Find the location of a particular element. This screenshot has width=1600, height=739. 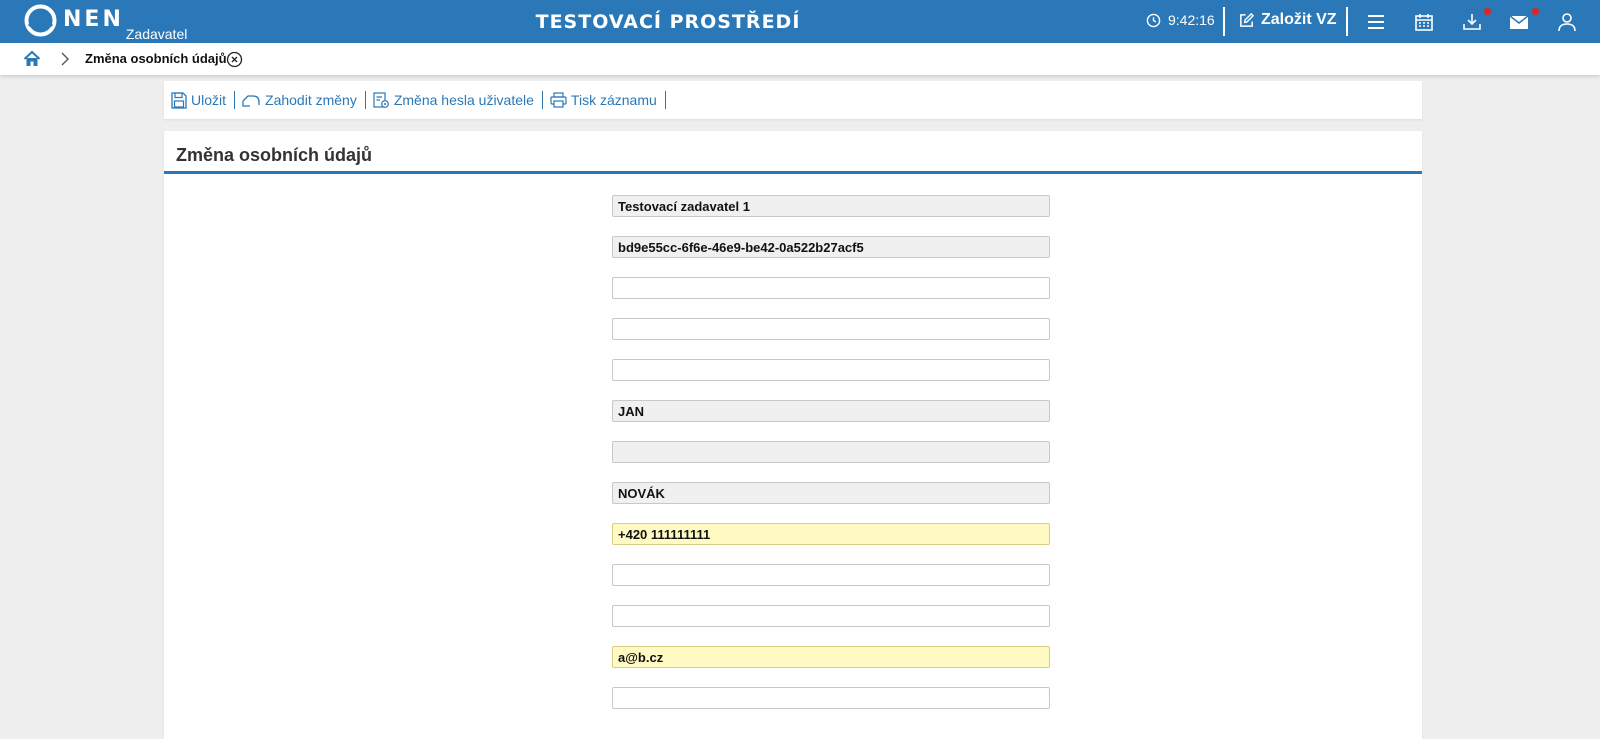

discard-label: Zahodit změny is located at coordinates (311, 100).